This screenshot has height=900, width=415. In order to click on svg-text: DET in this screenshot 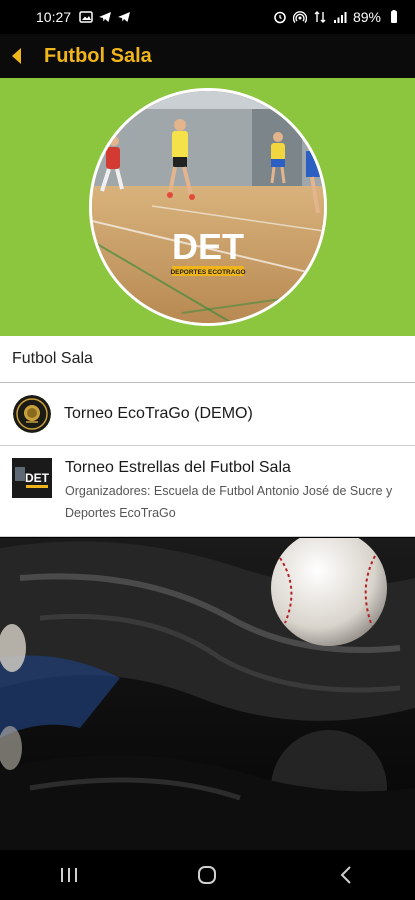, I will do `click(37, 478)`.